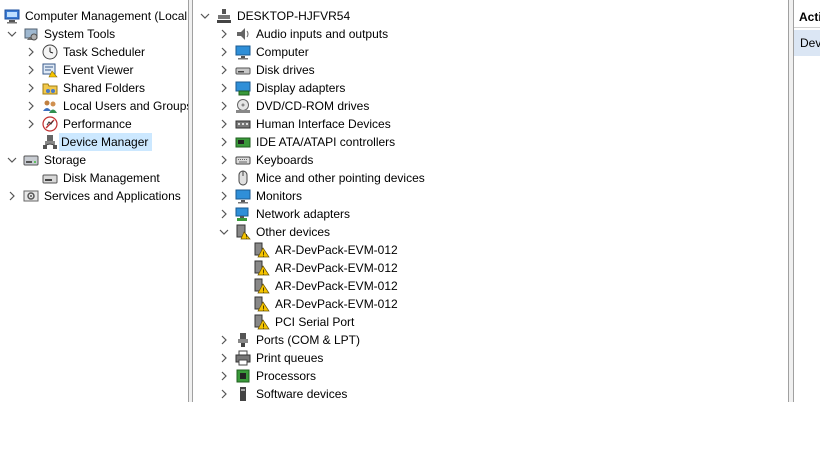 Image resolution: width=820 pixels, height=460 pixels. I want to click on device-category-label: Print queues, so click(290, 358).